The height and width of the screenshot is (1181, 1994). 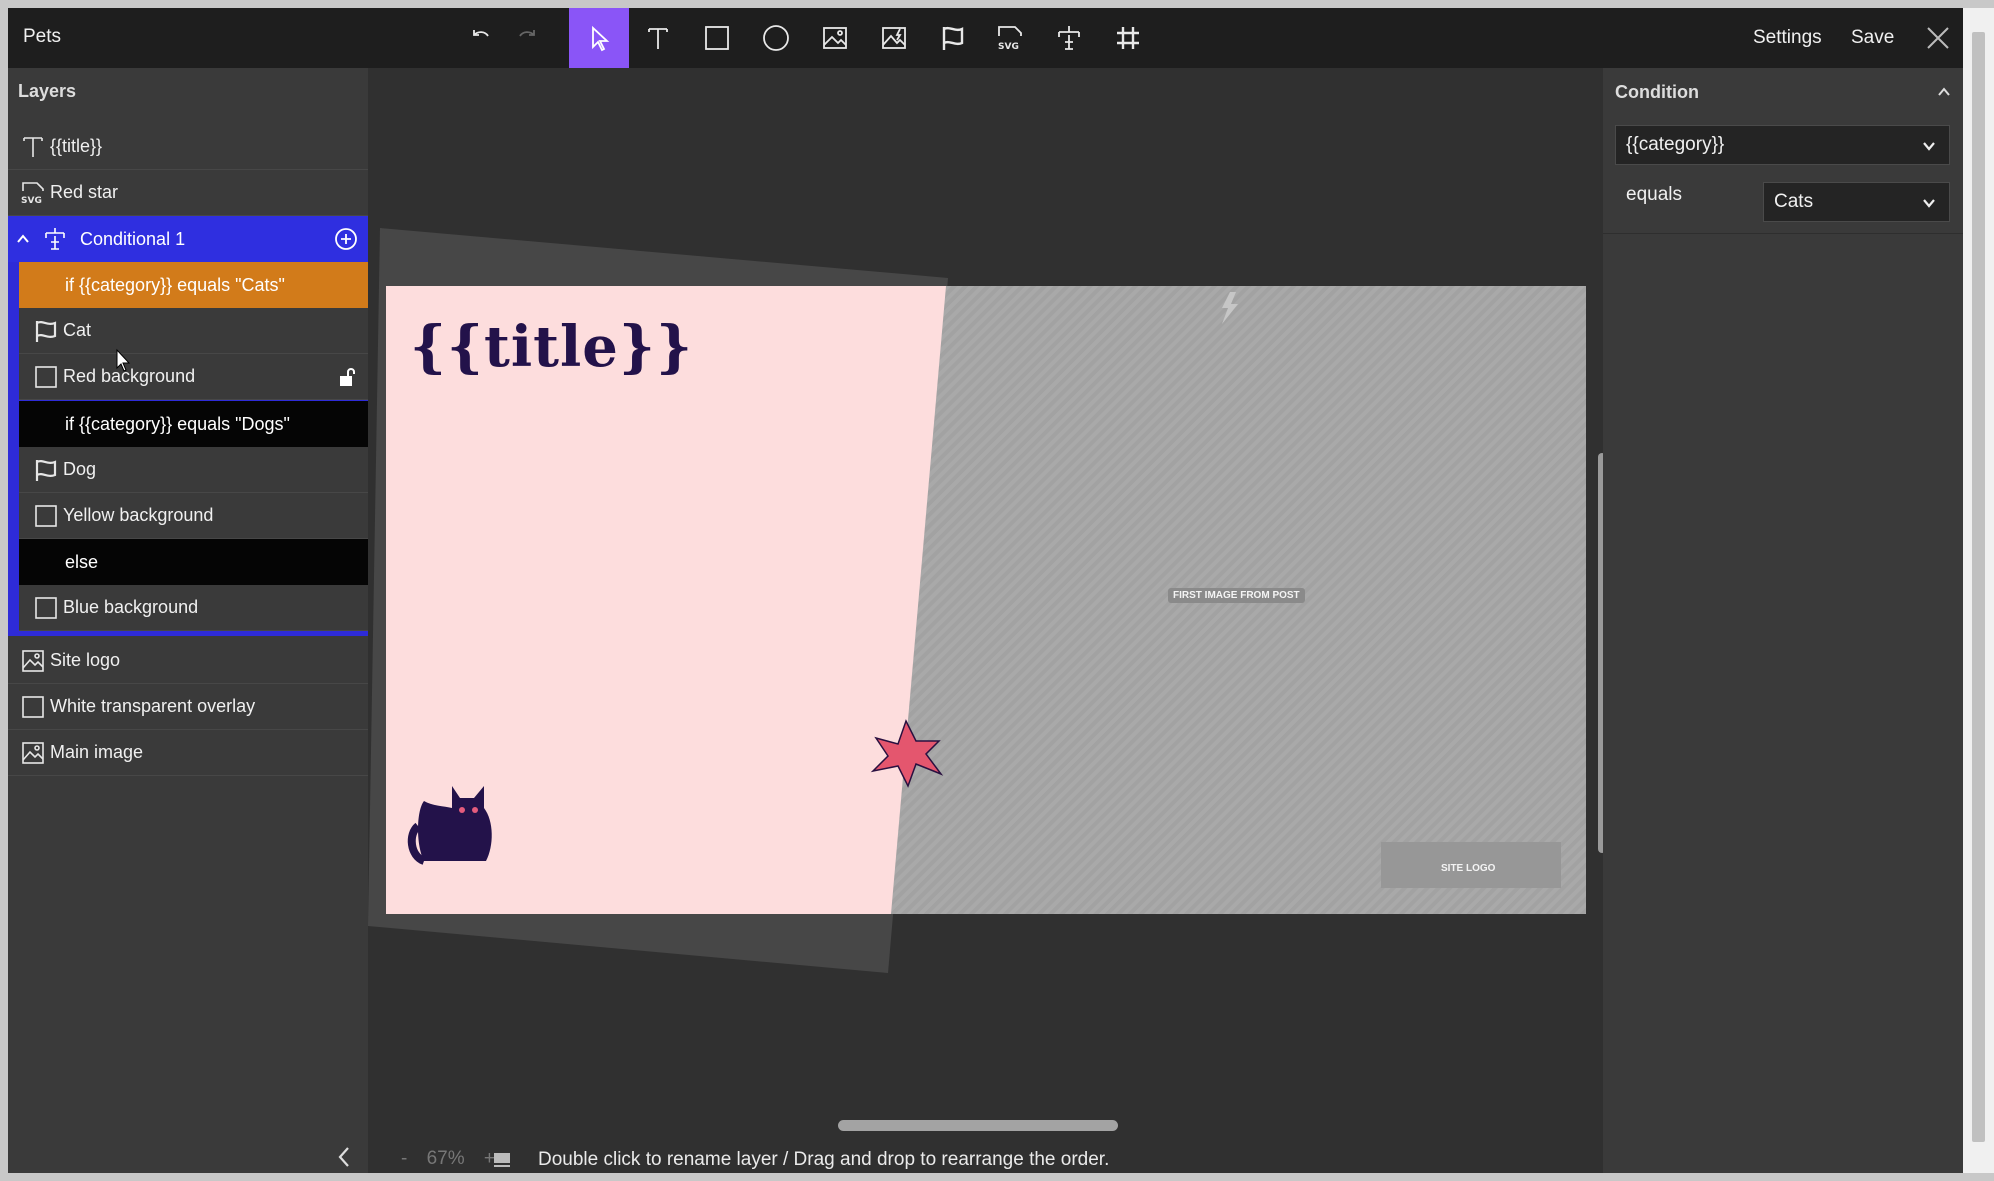 I want to click on conditional-tool-button, so click(x=1069, y=38).